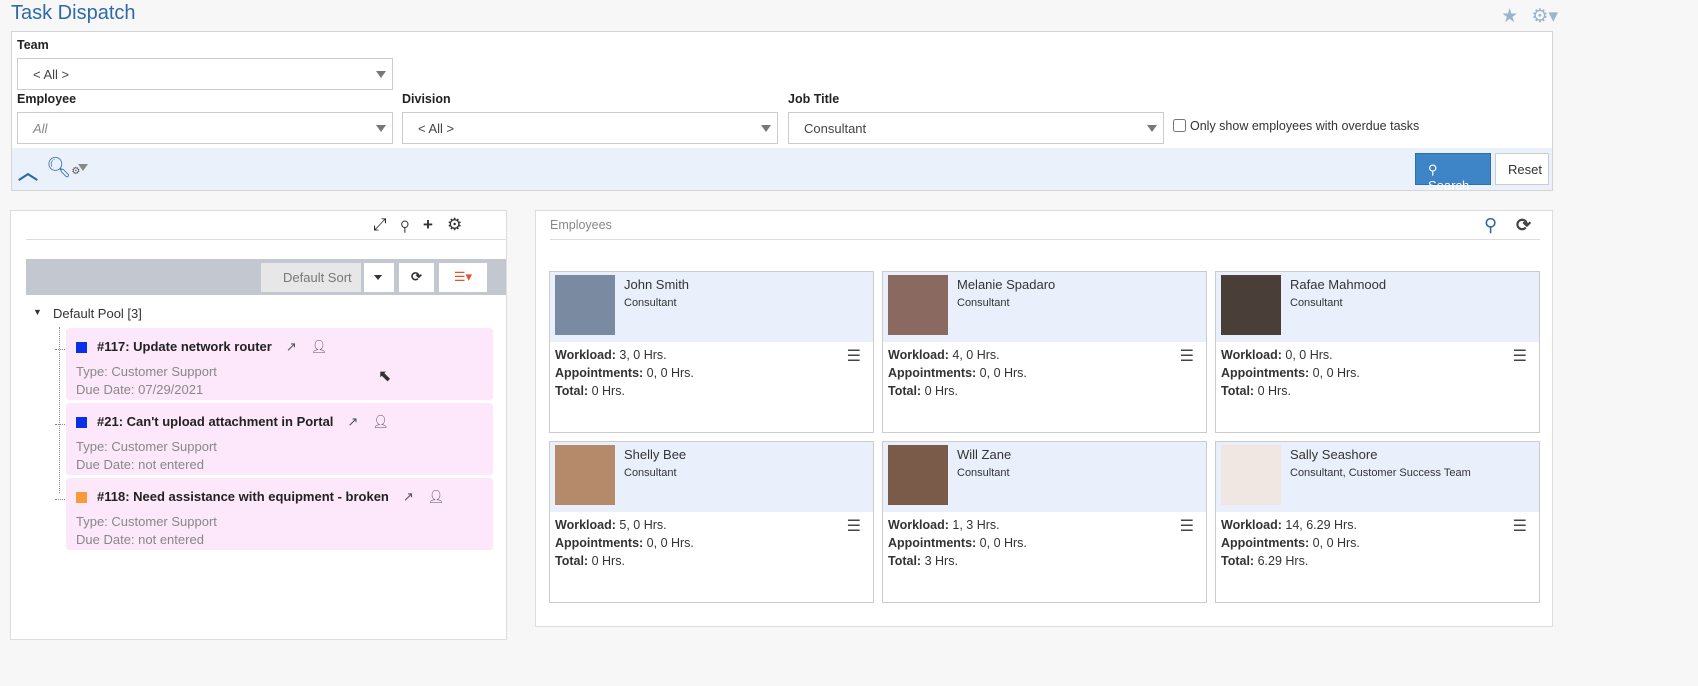 The image size is (1698, 686). Describe the element at coordinates (266, 239) in the screenshot. I see `divider` at that location.